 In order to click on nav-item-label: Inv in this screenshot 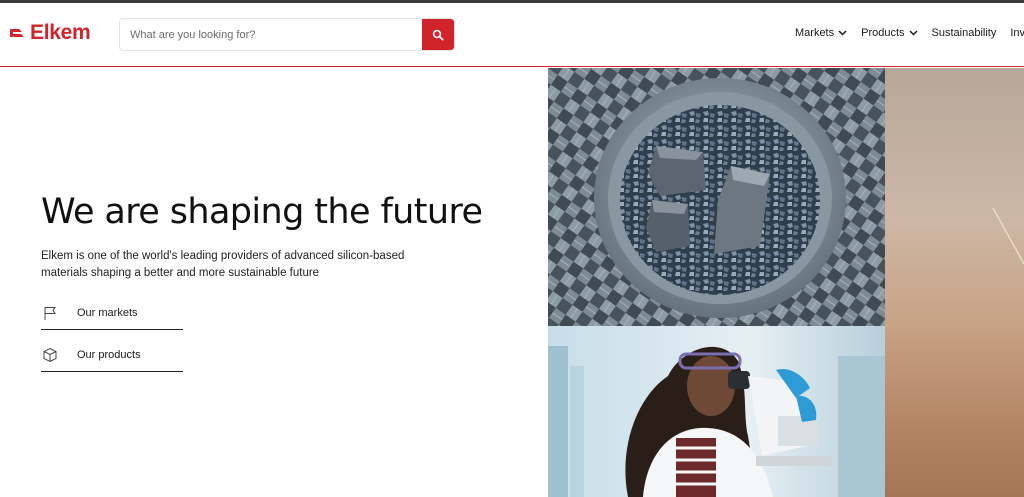, I will do `click(1017, 33)`.